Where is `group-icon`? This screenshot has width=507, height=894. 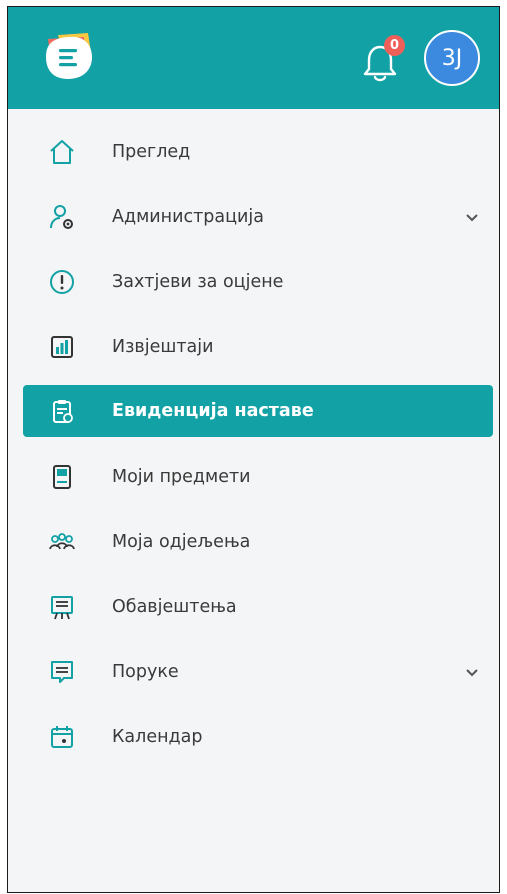
group-icon is located at coordinates (62, 542).